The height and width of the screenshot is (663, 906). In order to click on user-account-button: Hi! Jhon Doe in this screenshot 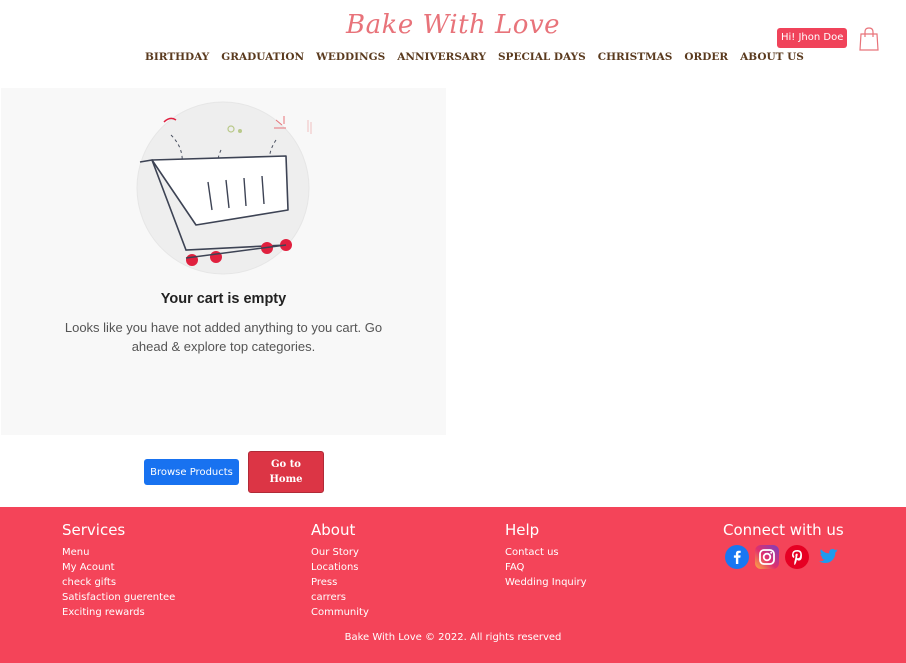, I will do `click(812, 38)`.